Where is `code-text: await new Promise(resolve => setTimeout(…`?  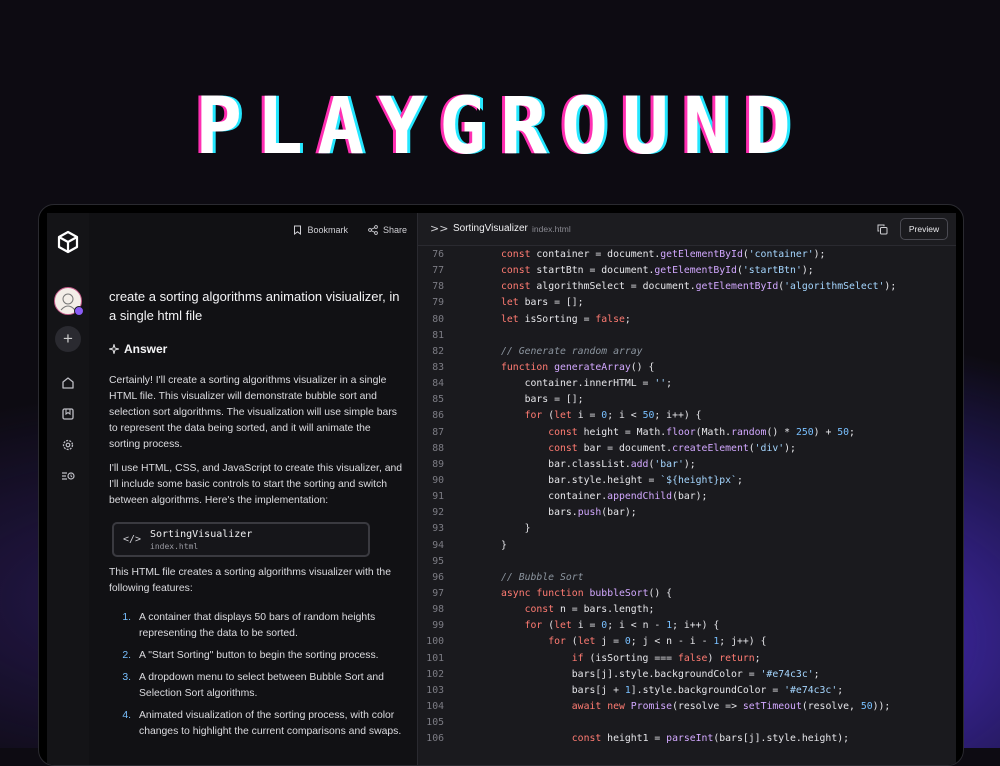
code-text: await new Promise(resolve => setTimeout(… is located at coordinates (731, 706).